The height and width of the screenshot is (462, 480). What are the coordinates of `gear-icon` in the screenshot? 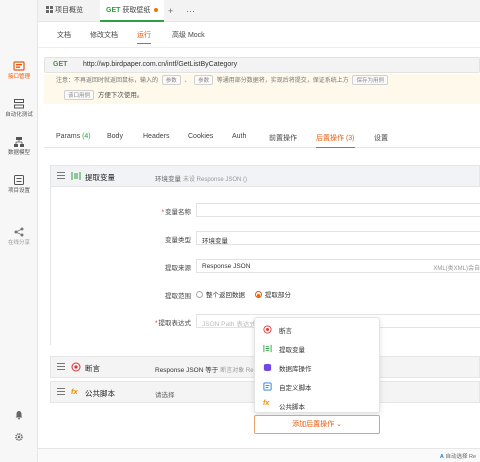 It's located at (19, 437).